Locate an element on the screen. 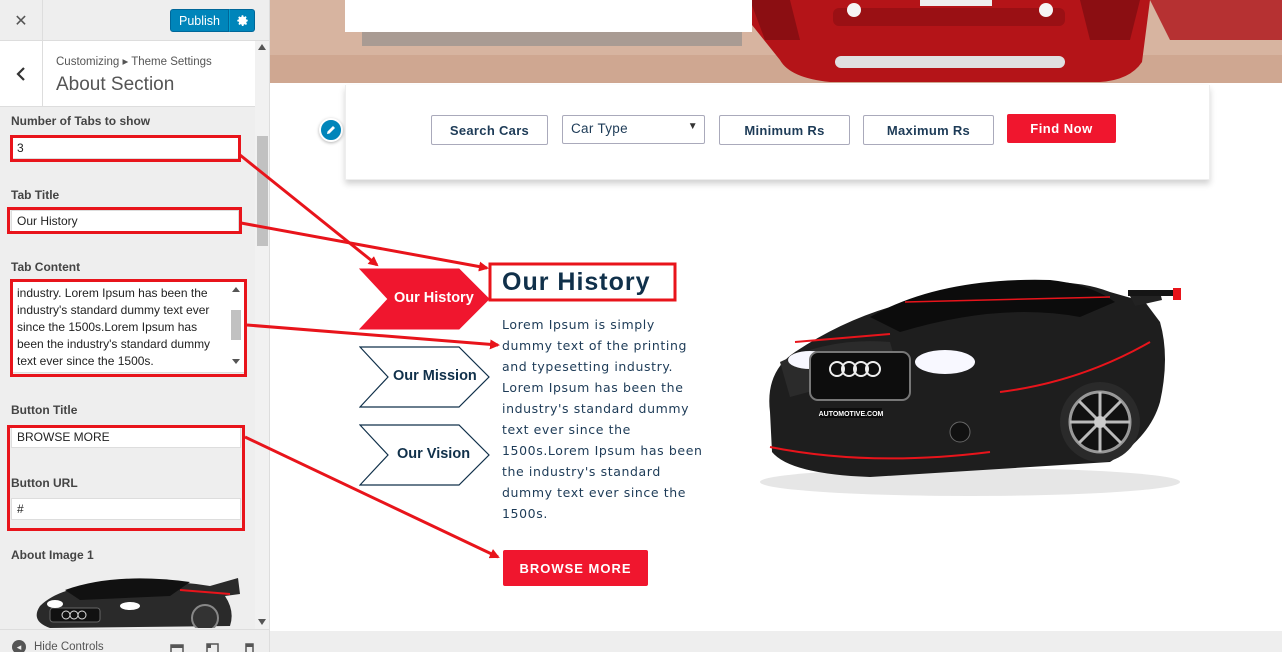  publish-button: Publish is located at coordinates (199, 20).